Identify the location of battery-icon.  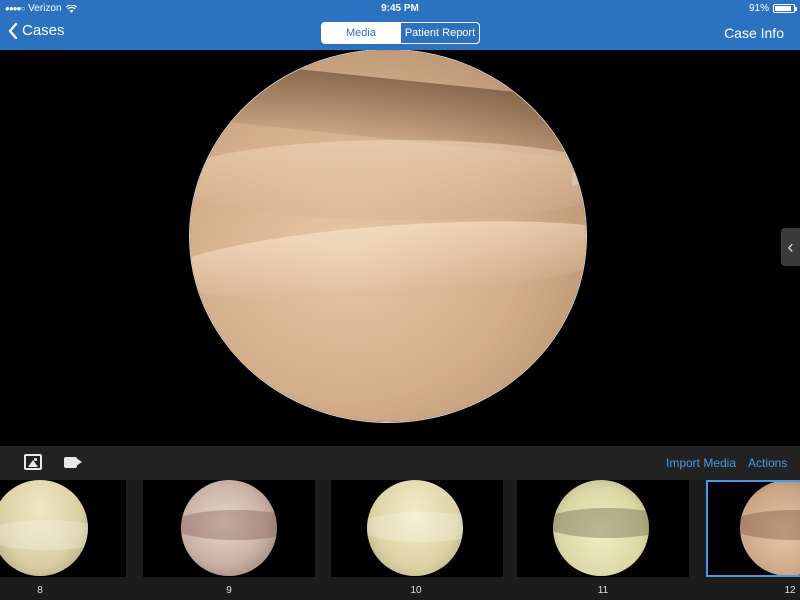
(785, 8).